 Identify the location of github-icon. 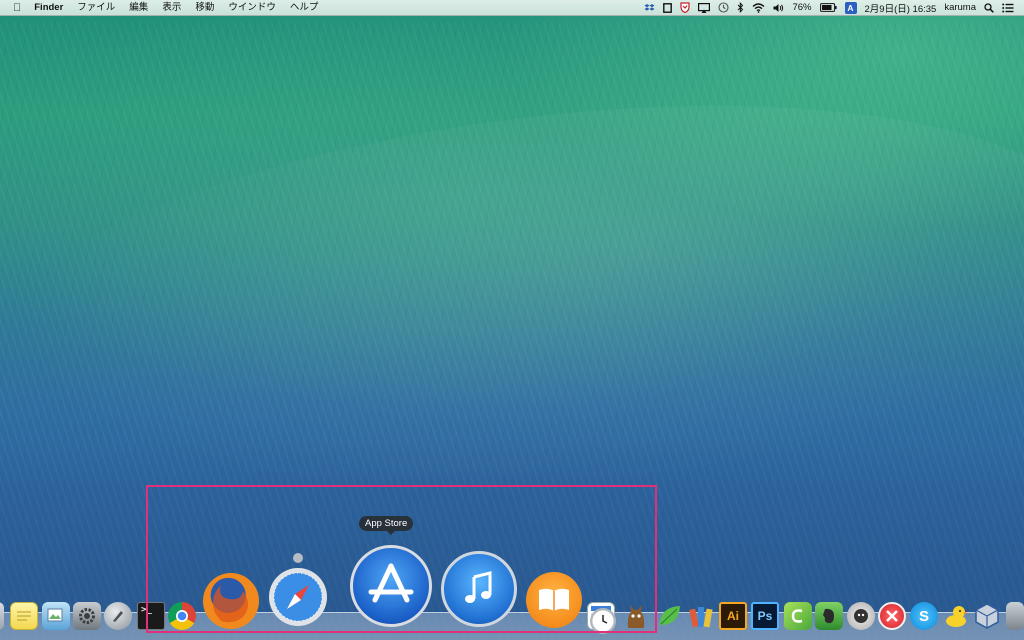
(861, 616).